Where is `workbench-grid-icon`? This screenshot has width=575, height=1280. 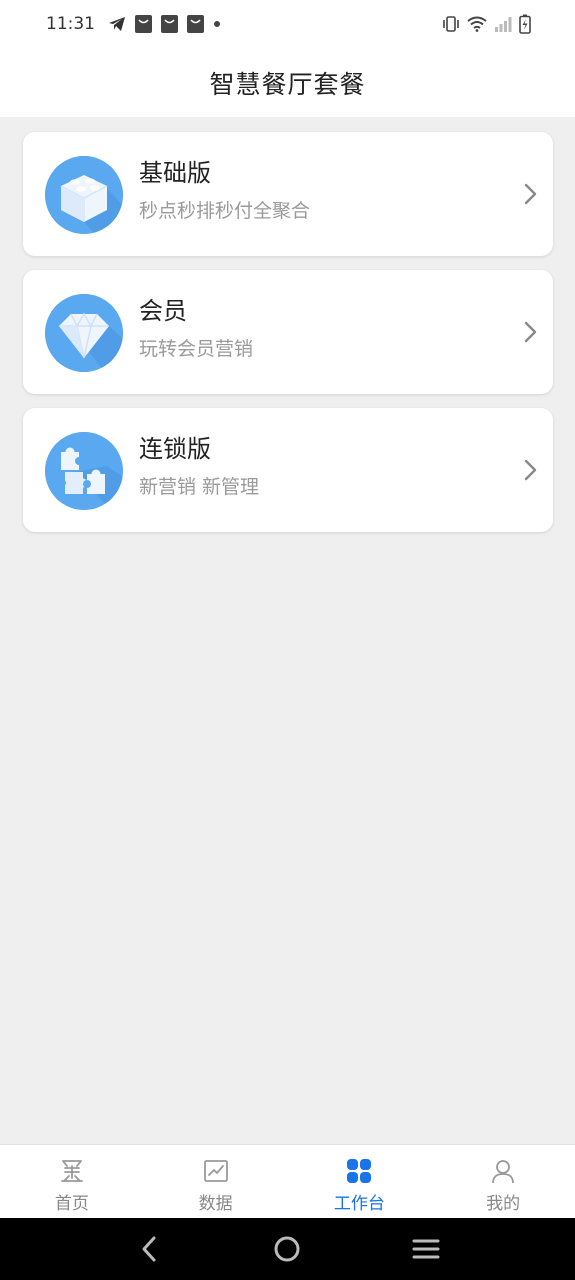
workbench-grid-icon is located at coordinates (359, 1171).